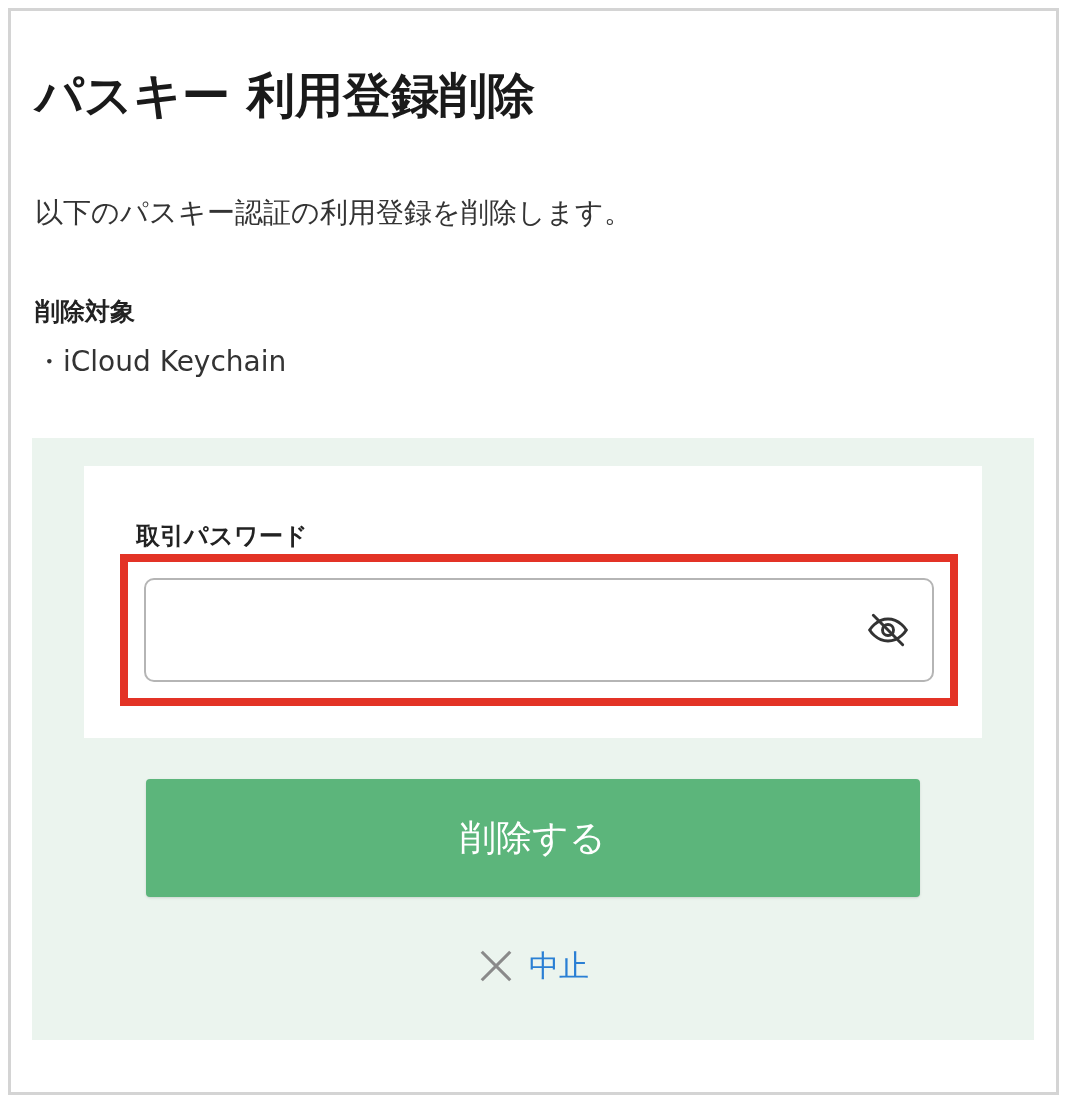 The height and width of the screenshot is (1100, 1068). What do you see at coordinates (285, 95) in the screenshot?
I see `page-title: パスキー 利用登録削除` at bounding box center [285, 95].